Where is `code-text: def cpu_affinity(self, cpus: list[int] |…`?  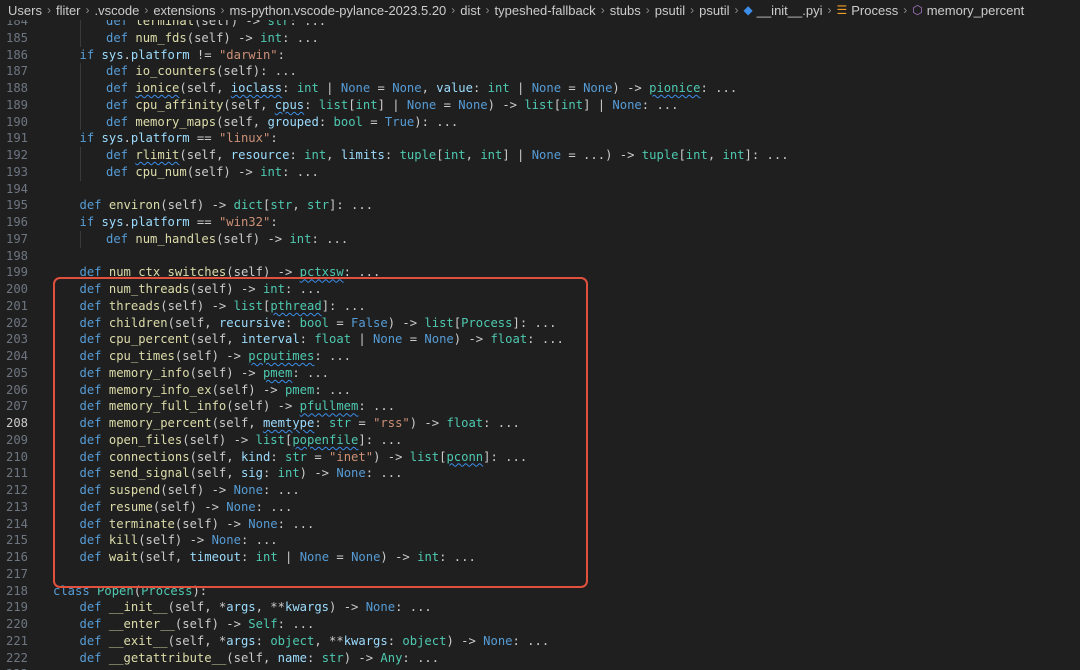
code-text: def cpu_affinity(self, cpus: list[int] |… is located at coordinates (392, 105).